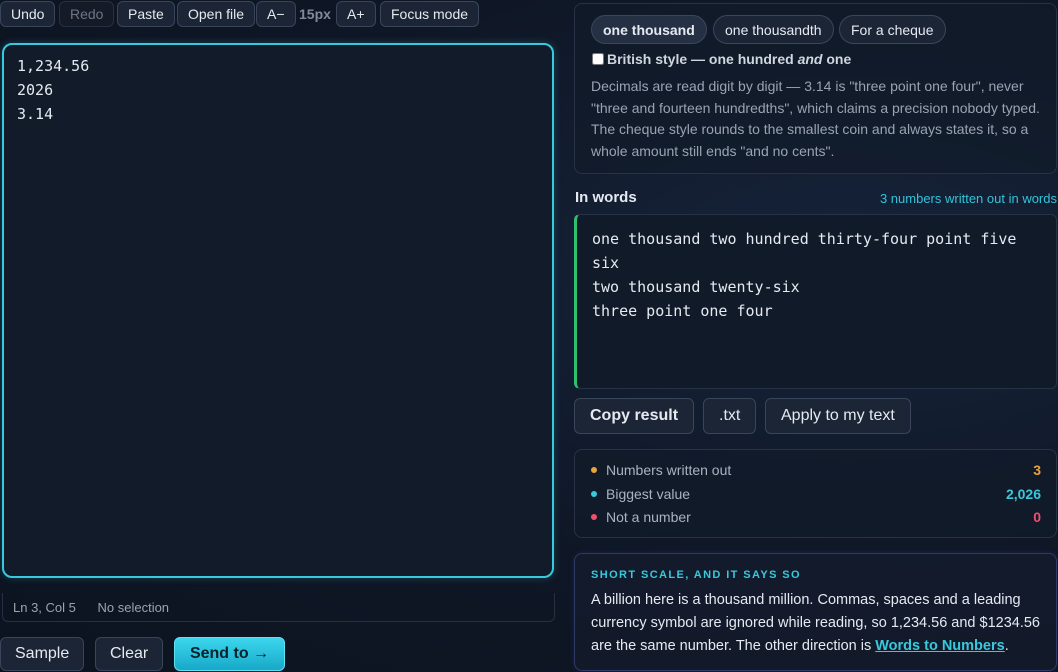  Describe the element at coordinates (1037, 470) in the screenshot. I see `stat-value: 3` at that location.